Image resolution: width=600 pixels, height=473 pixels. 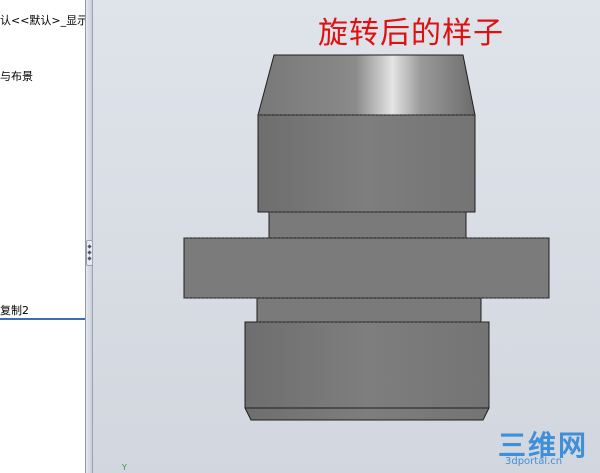 I want to click on lower-neck-face, so click(x=369, y=310).